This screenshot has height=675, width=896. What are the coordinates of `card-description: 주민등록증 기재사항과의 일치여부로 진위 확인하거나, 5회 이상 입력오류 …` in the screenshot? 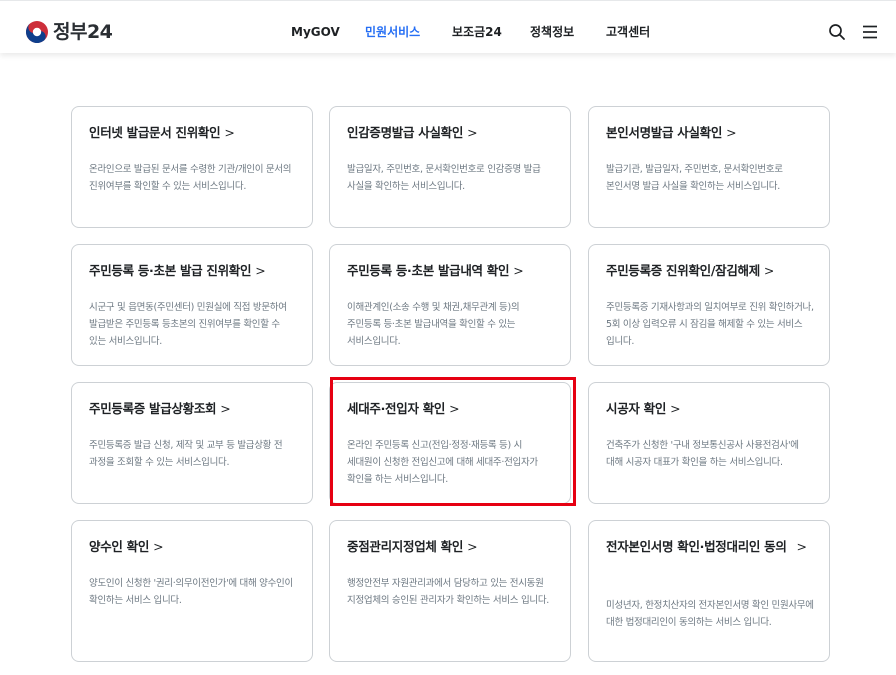 It's located at (710, 324).